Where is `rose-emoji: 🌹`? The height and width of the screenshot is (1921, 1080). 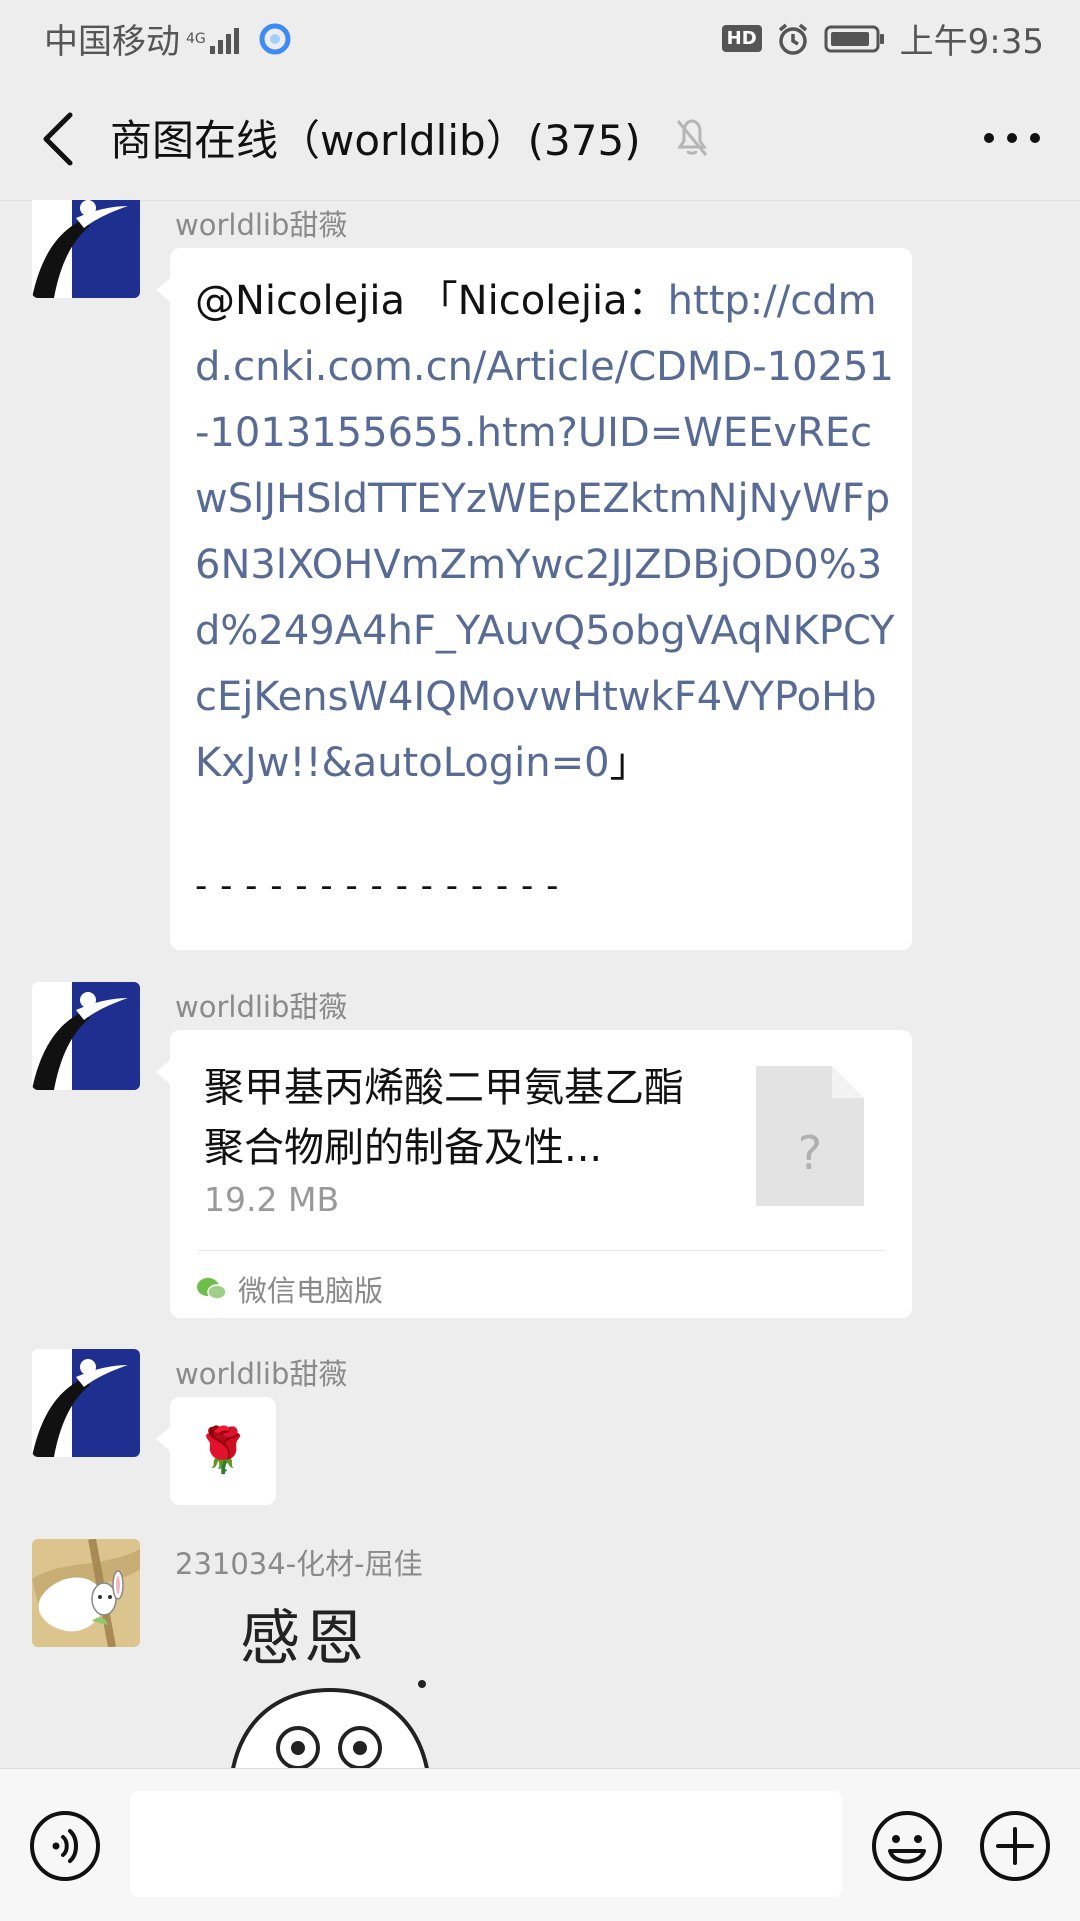
rose-emoji: 🌹 is located at coordinates (223, 1450).